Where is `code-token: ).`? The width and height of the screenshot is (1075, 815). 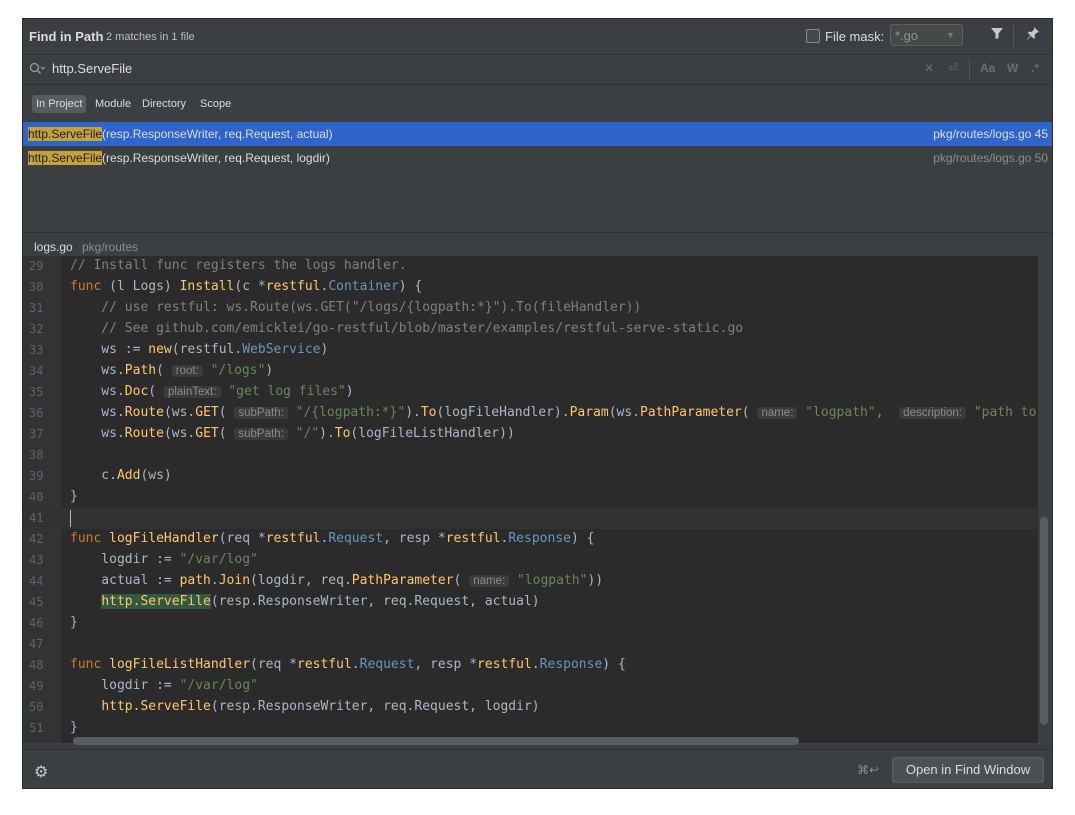 code-token: ). is located at coordinates (327, 433).